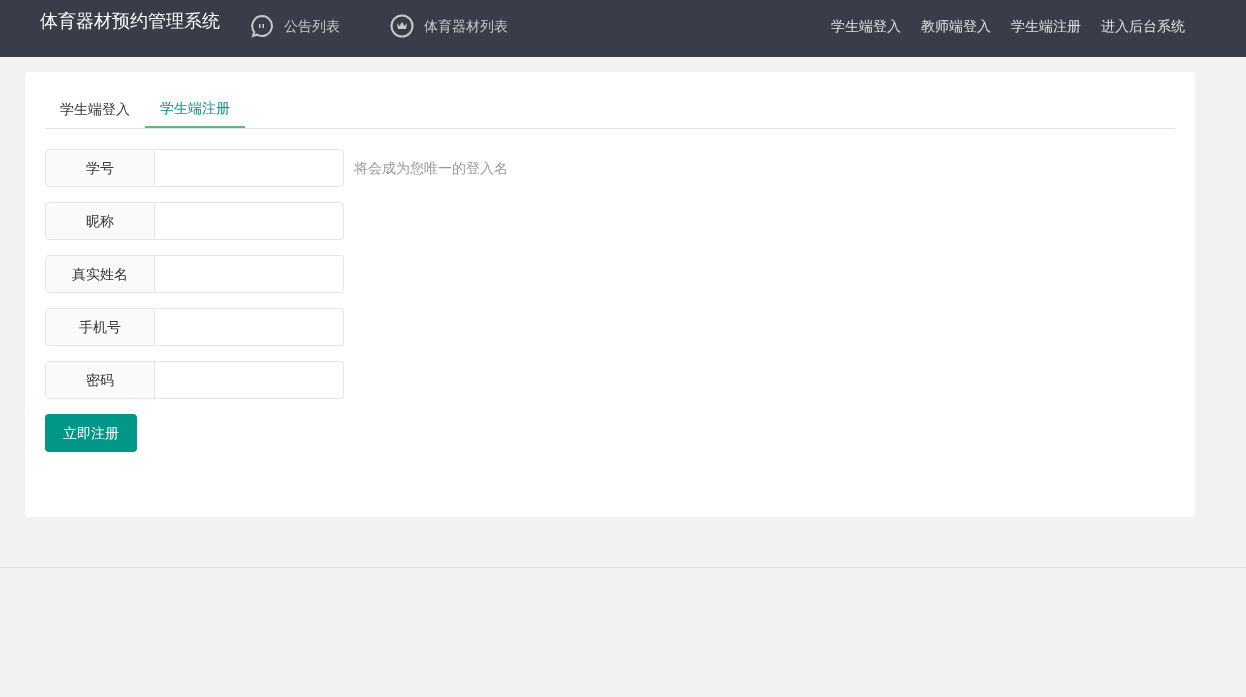  What do you see at coordinates (1143, 26) in the screenshot?
I see `nav-link: 进入后台系统` at bounding box center [1143, 26].